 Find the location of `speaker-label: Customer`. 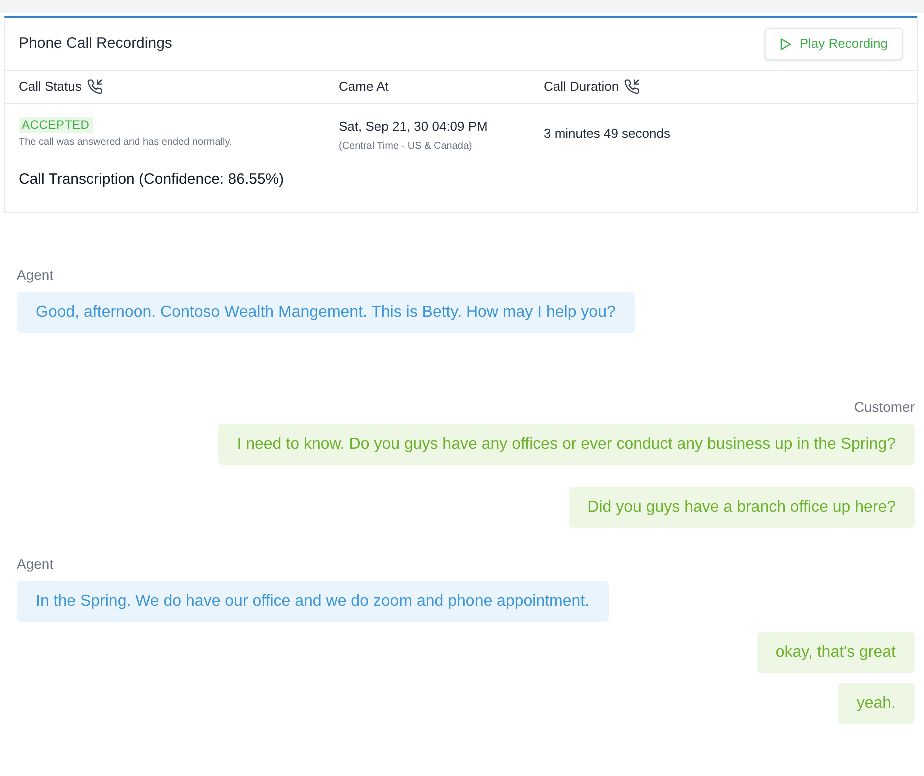

speaker-label: Customer is located at coordinates (884, 407).